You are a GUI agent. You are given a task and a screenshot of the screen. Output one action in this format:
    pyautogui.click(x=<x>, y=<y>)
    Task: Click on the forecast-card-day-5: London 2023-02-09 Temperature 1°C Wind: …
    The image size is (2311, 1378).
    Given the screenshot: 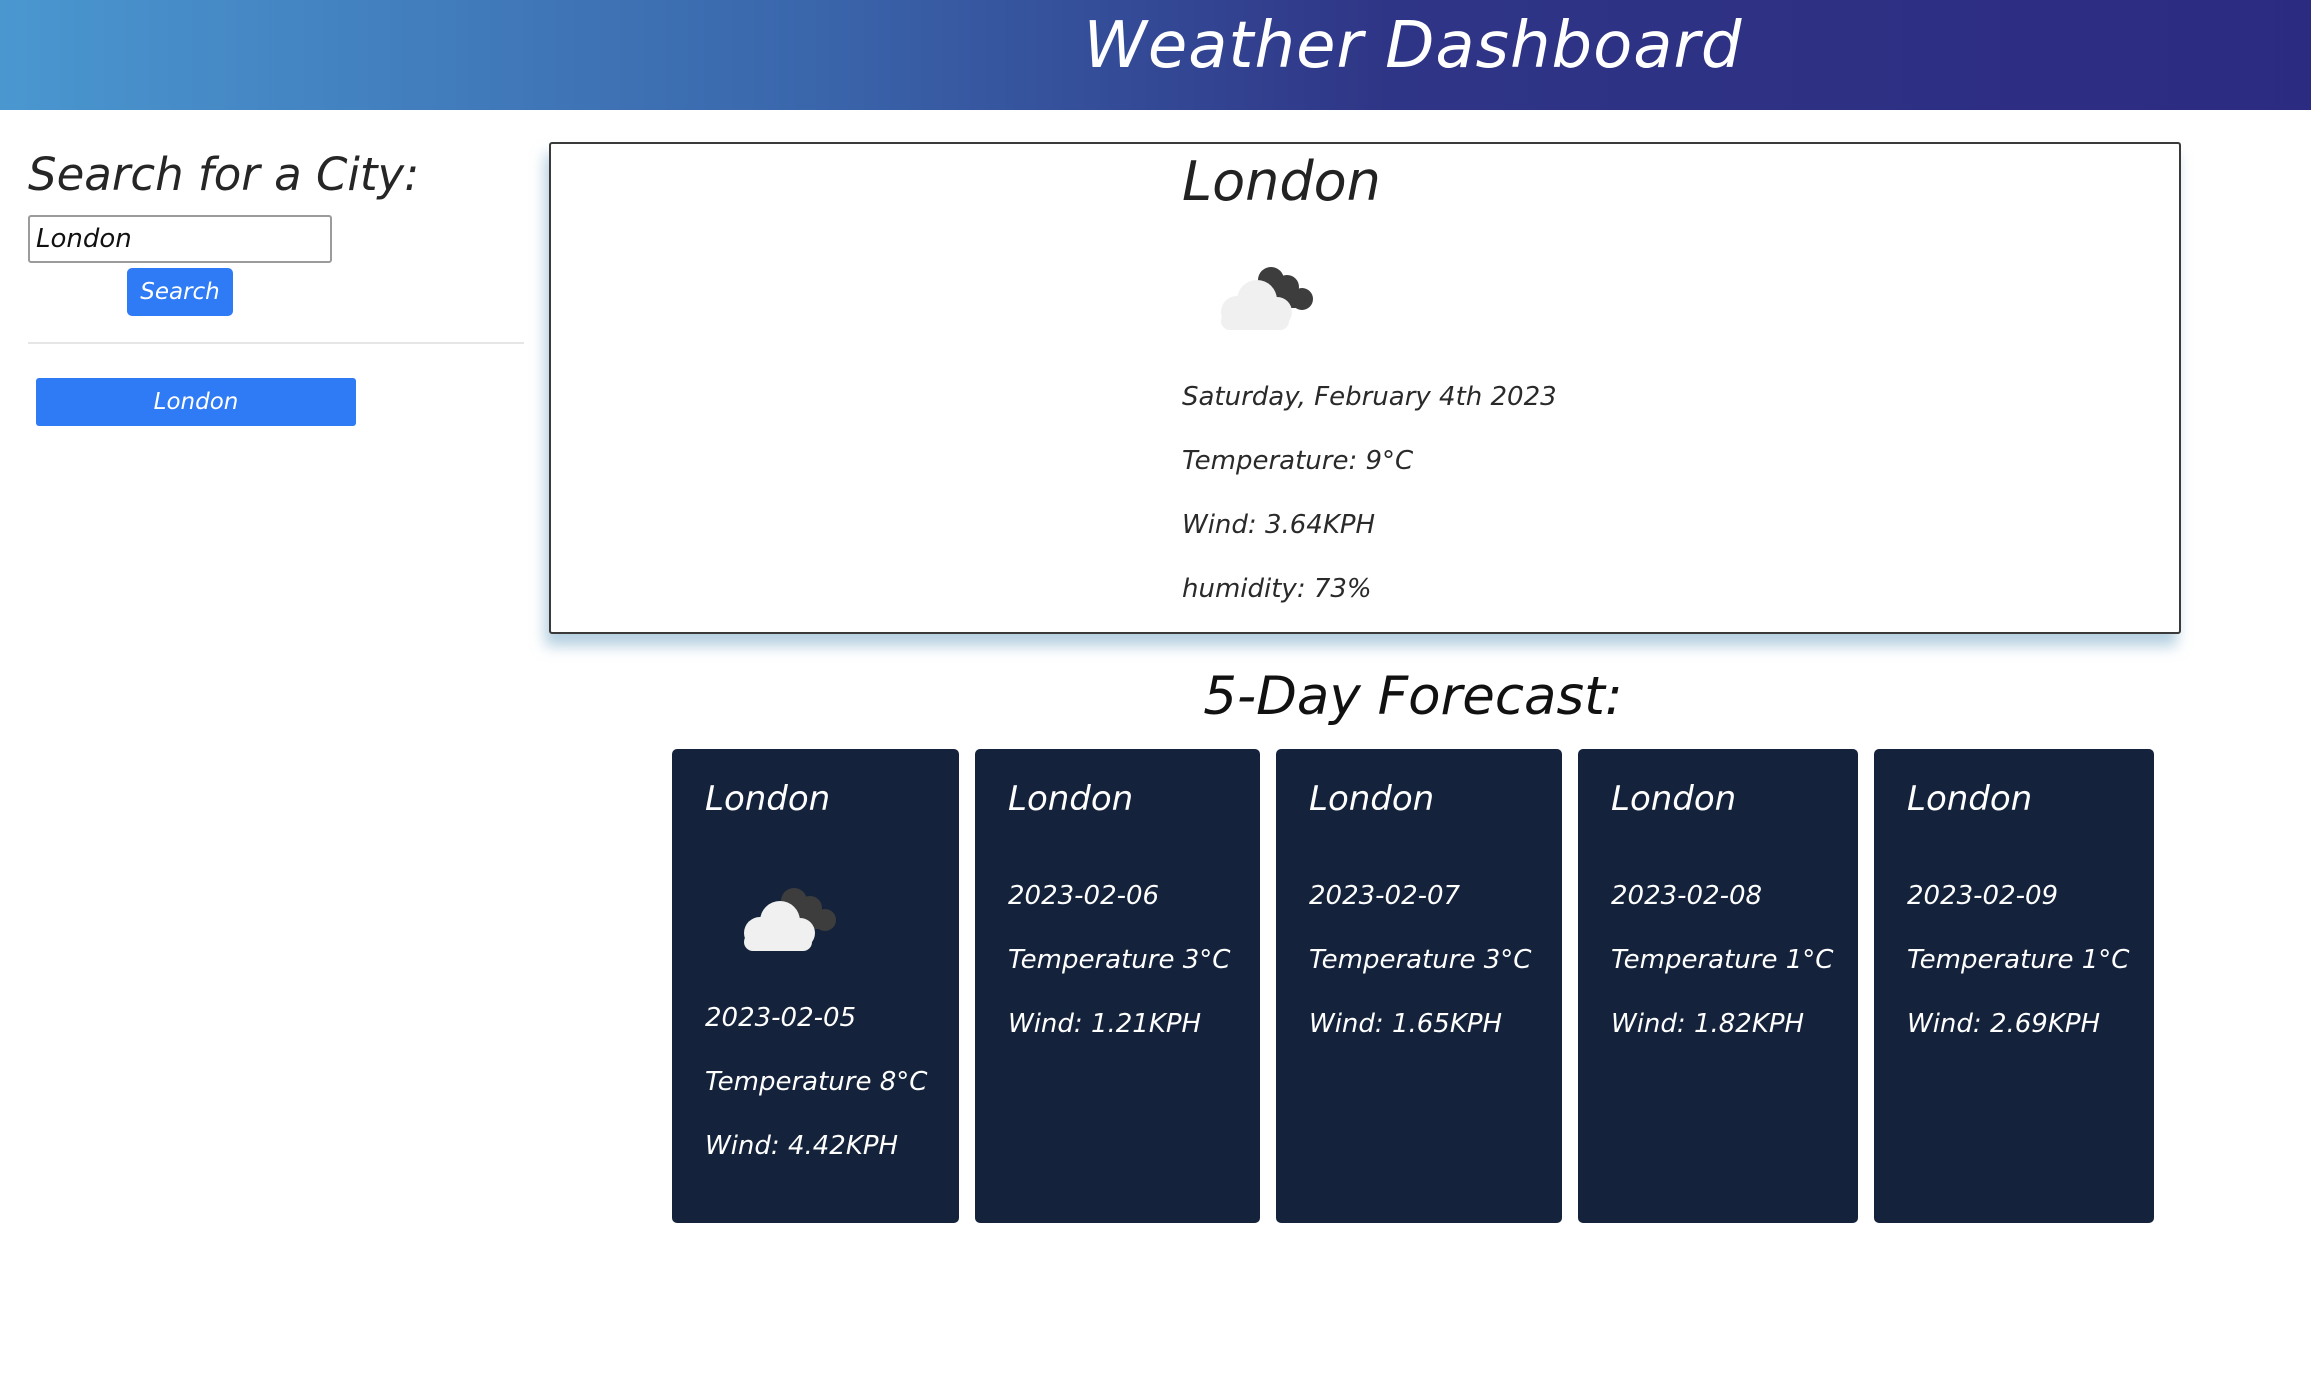 What is the action you would take?
    pyautogui.click(x=2014, y=986)
    